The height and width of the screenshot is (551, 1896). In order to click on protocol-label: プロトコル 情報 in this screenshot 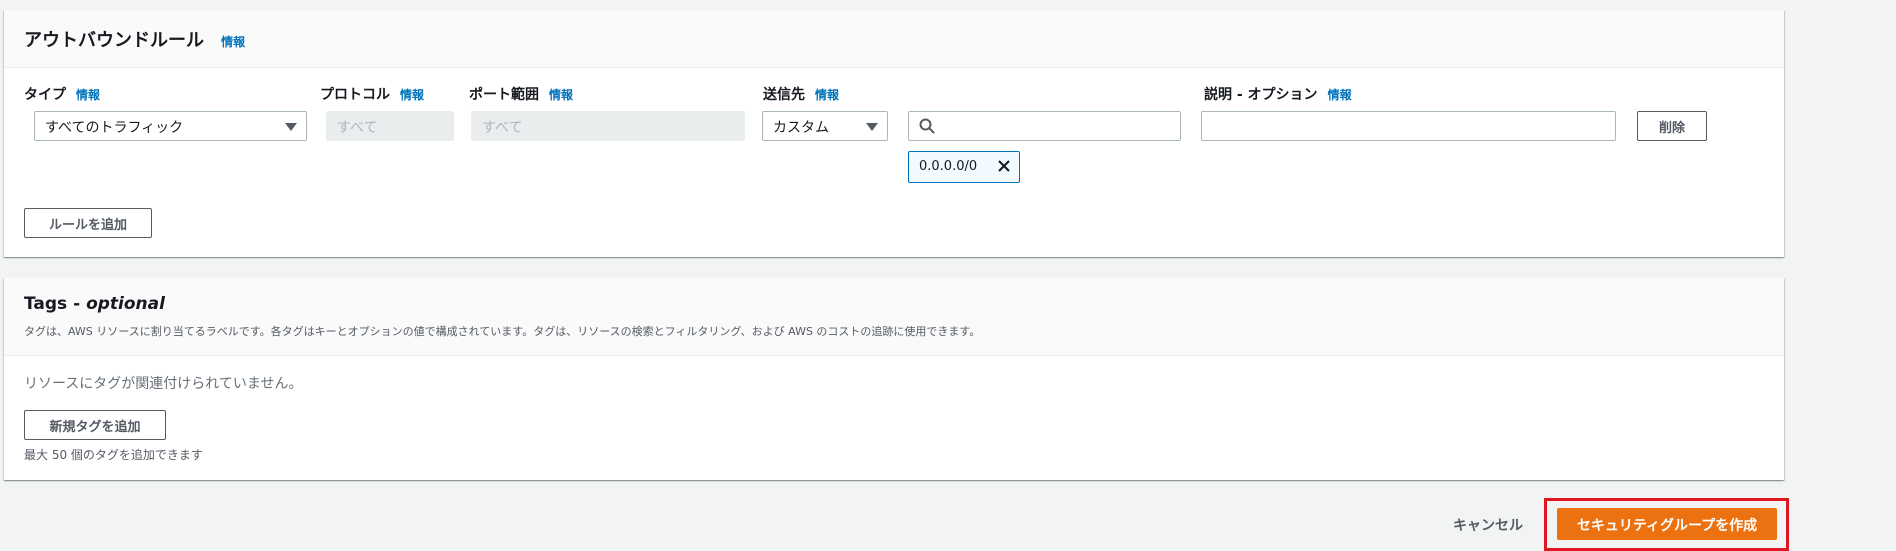, I will do `click(372, 94)`.